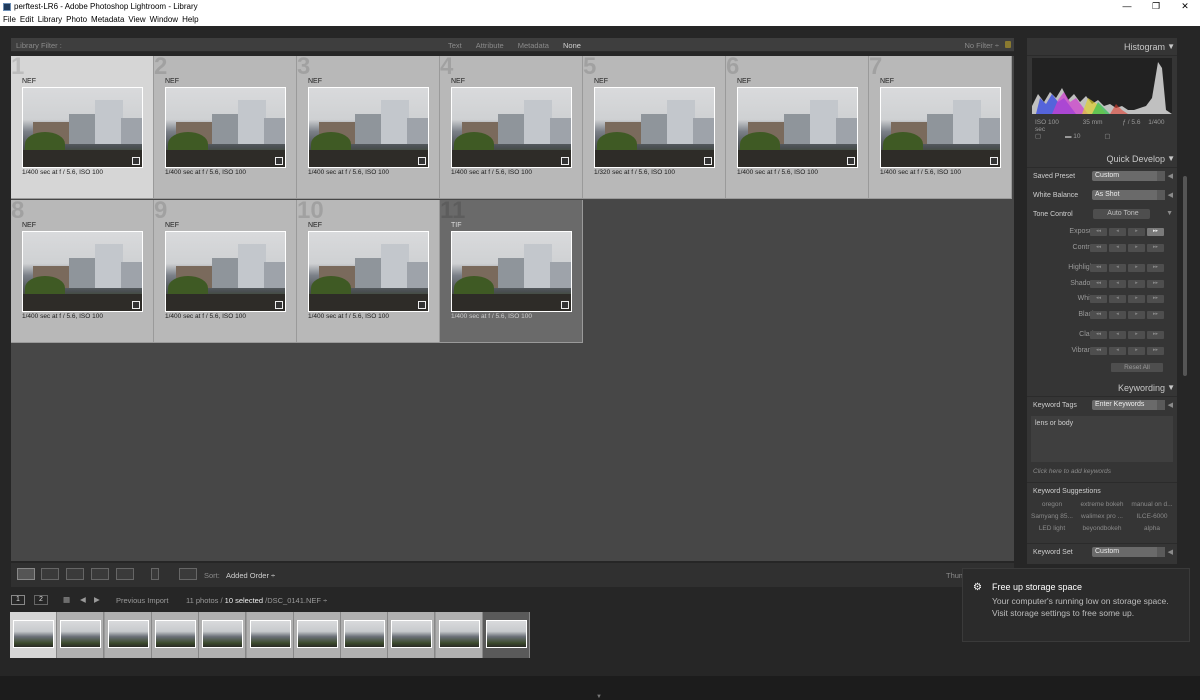  I want to click on loupe-view-icon, so click(50, 574).